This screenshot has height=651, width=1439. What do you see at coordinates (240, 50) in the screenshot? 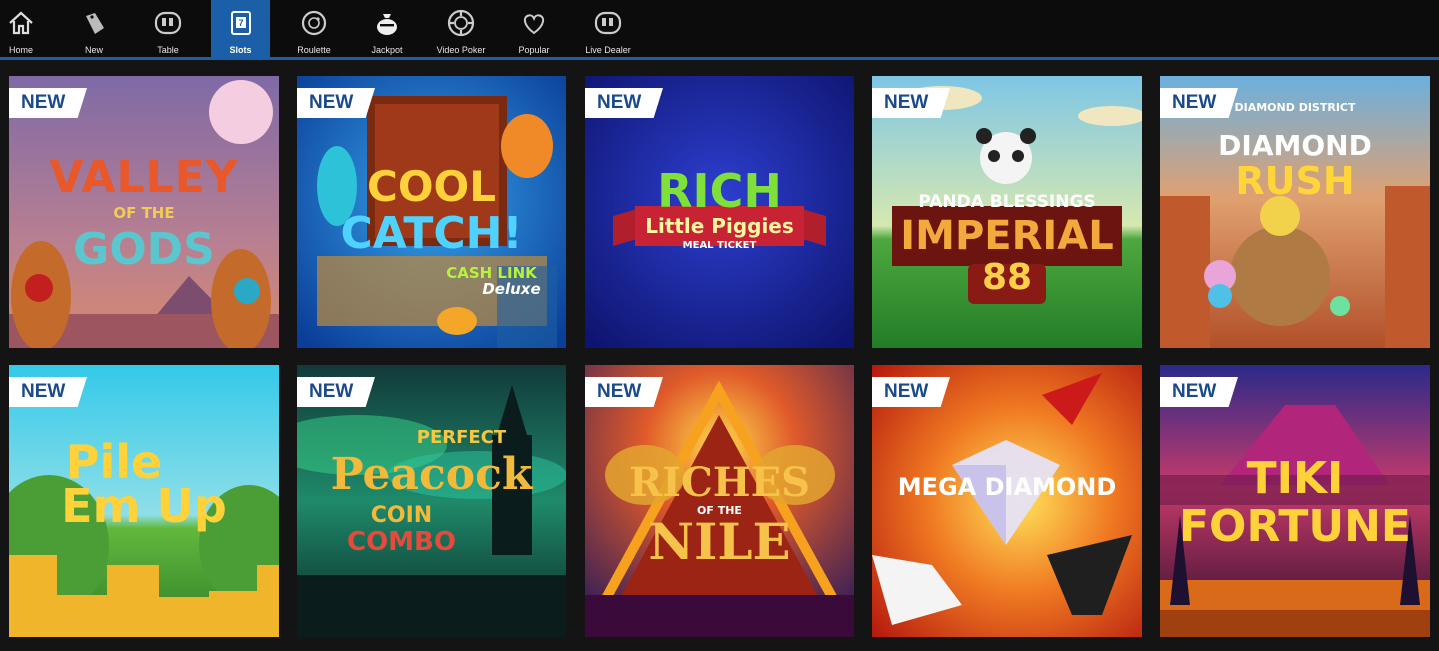
I see `nav-label-slots: Slots` at bounding box center [240, 50].